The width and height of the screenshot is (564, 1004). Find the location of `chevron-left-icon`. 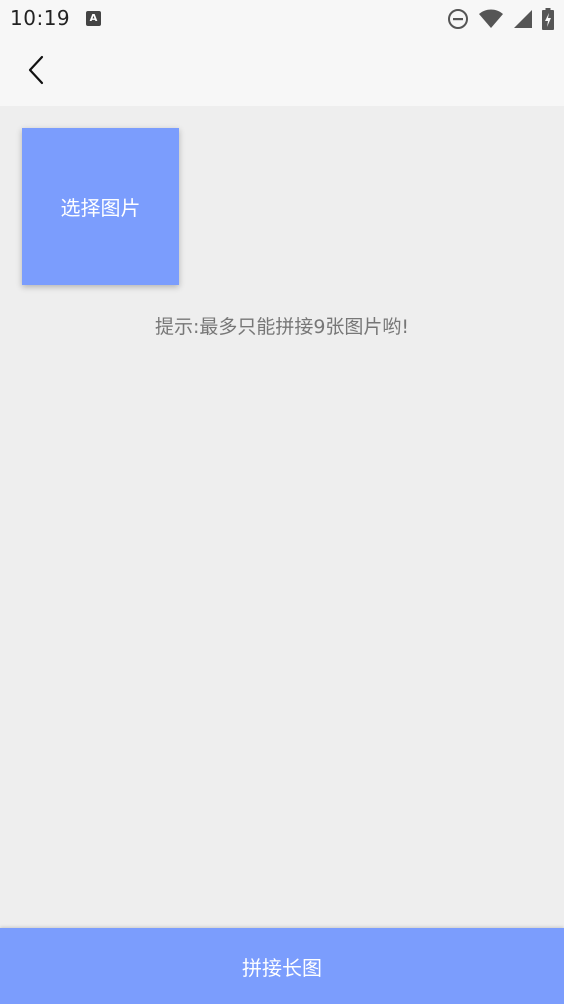

chevron-left-icon is located at coordinates (36, 72).